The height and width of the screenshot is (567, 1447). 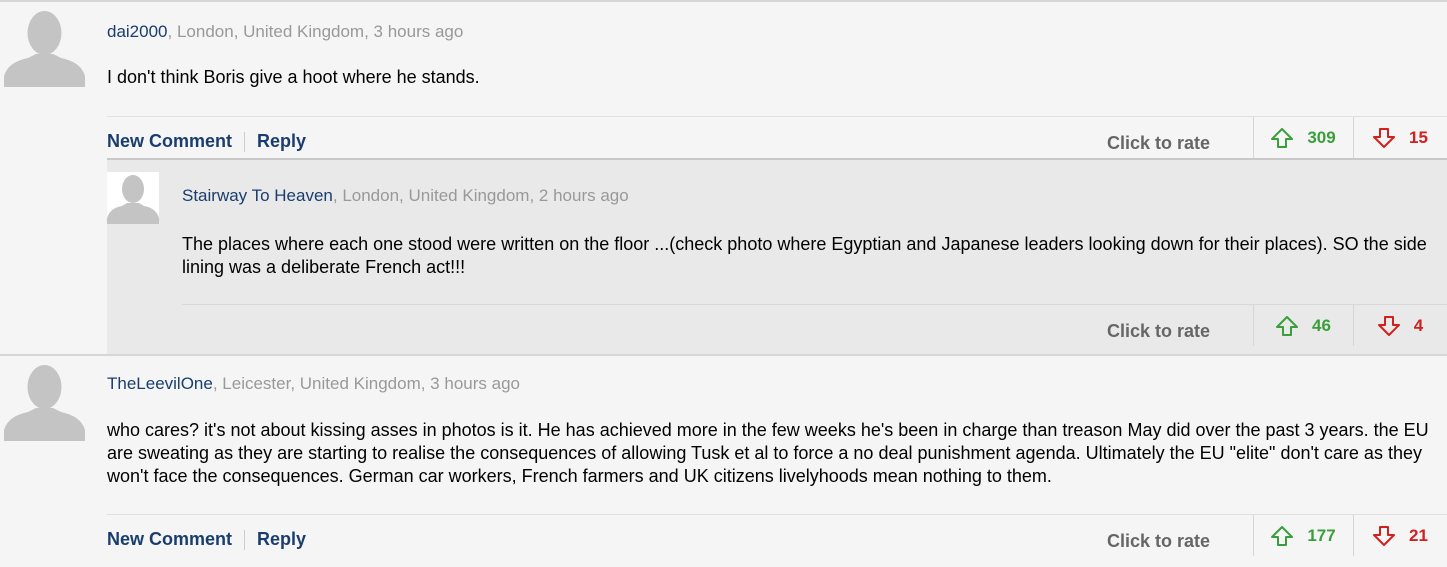 I want to click on rating-controls: Click to rate 177 21, so click(x=1277, y=535).